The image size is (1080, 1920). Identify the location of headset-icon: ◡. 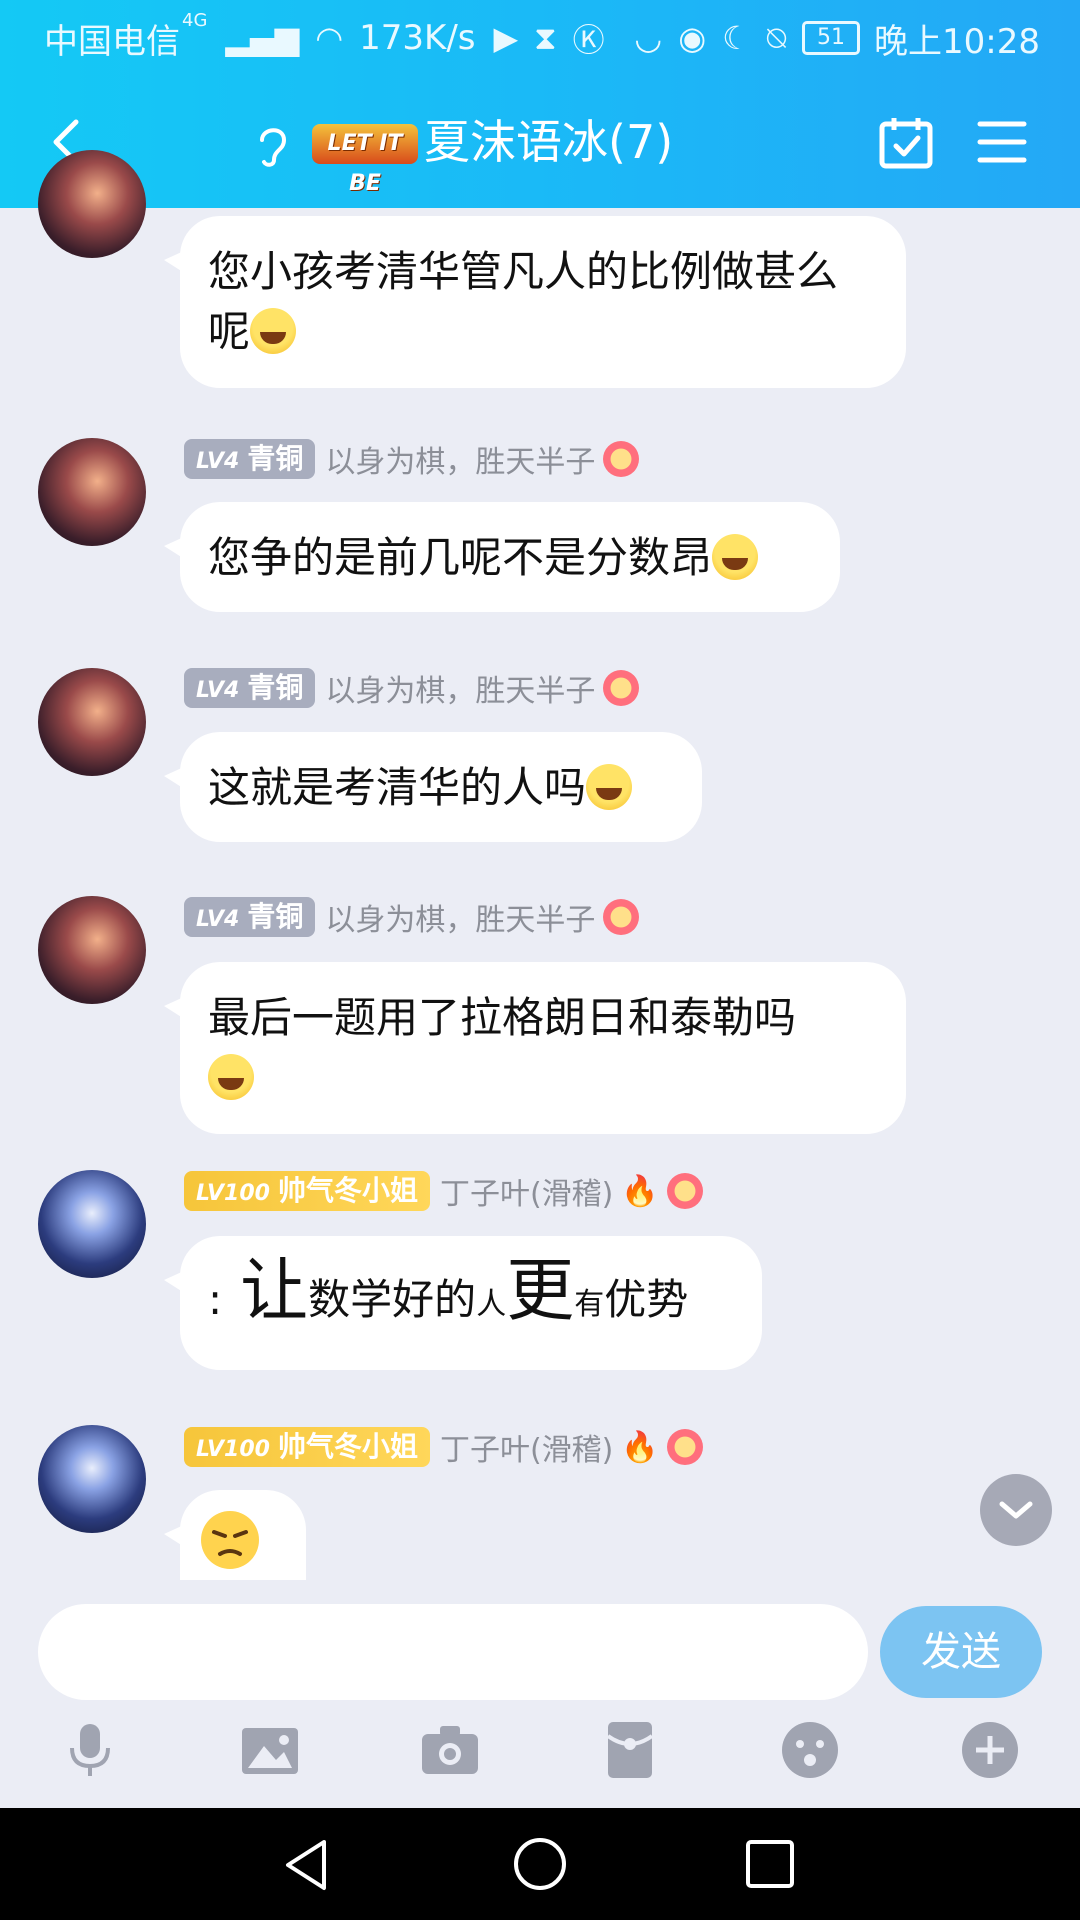
(648, 38).